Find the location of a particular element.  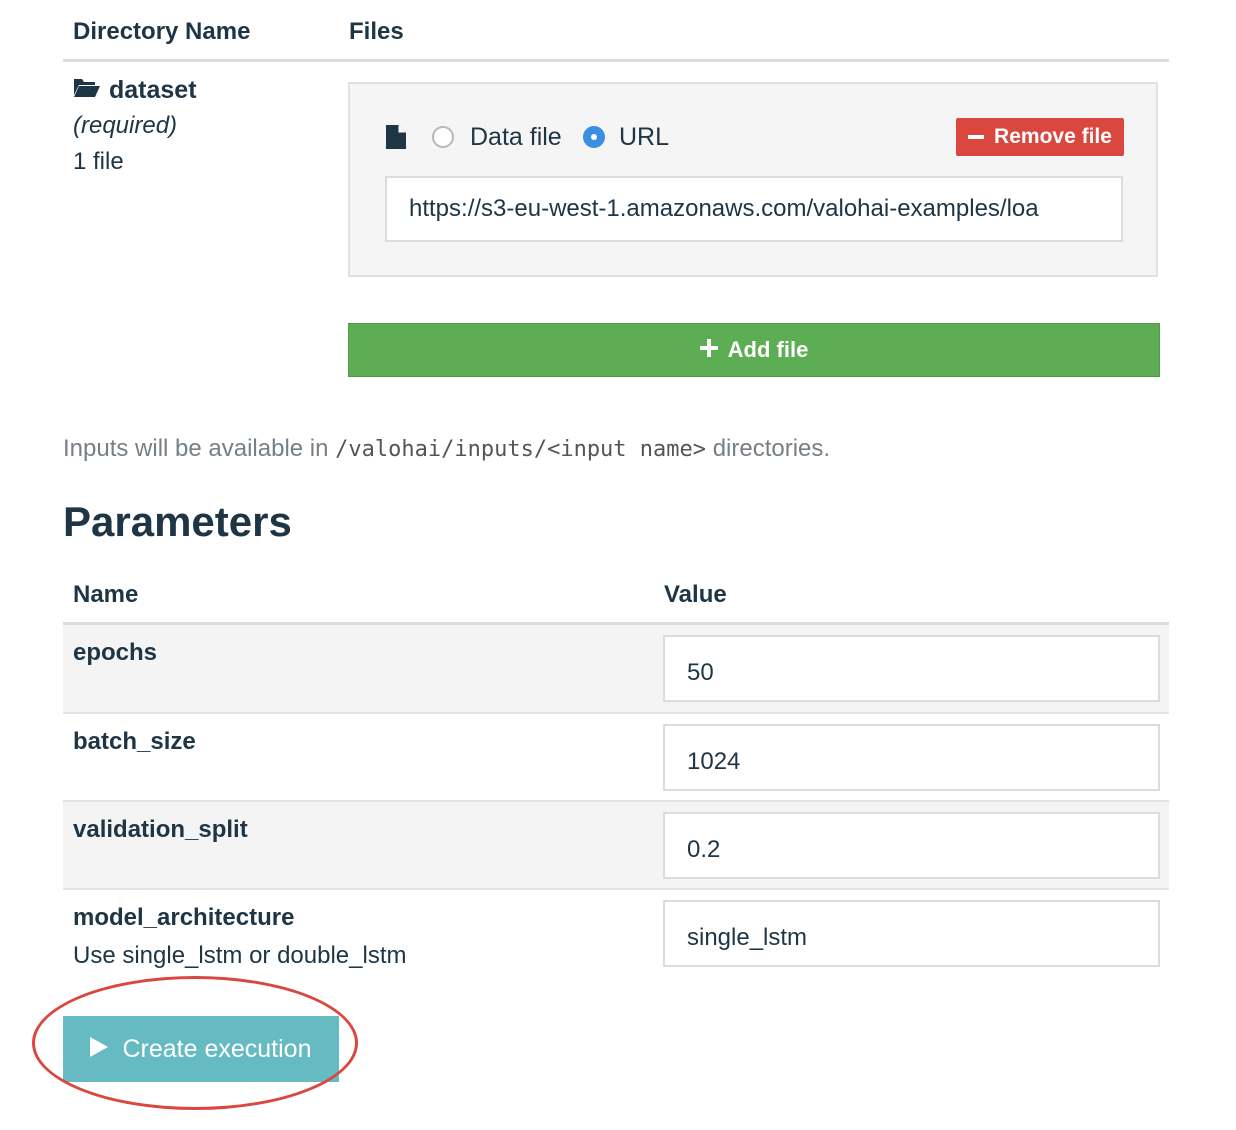

minus-icon is located at coordinates (976, 137).